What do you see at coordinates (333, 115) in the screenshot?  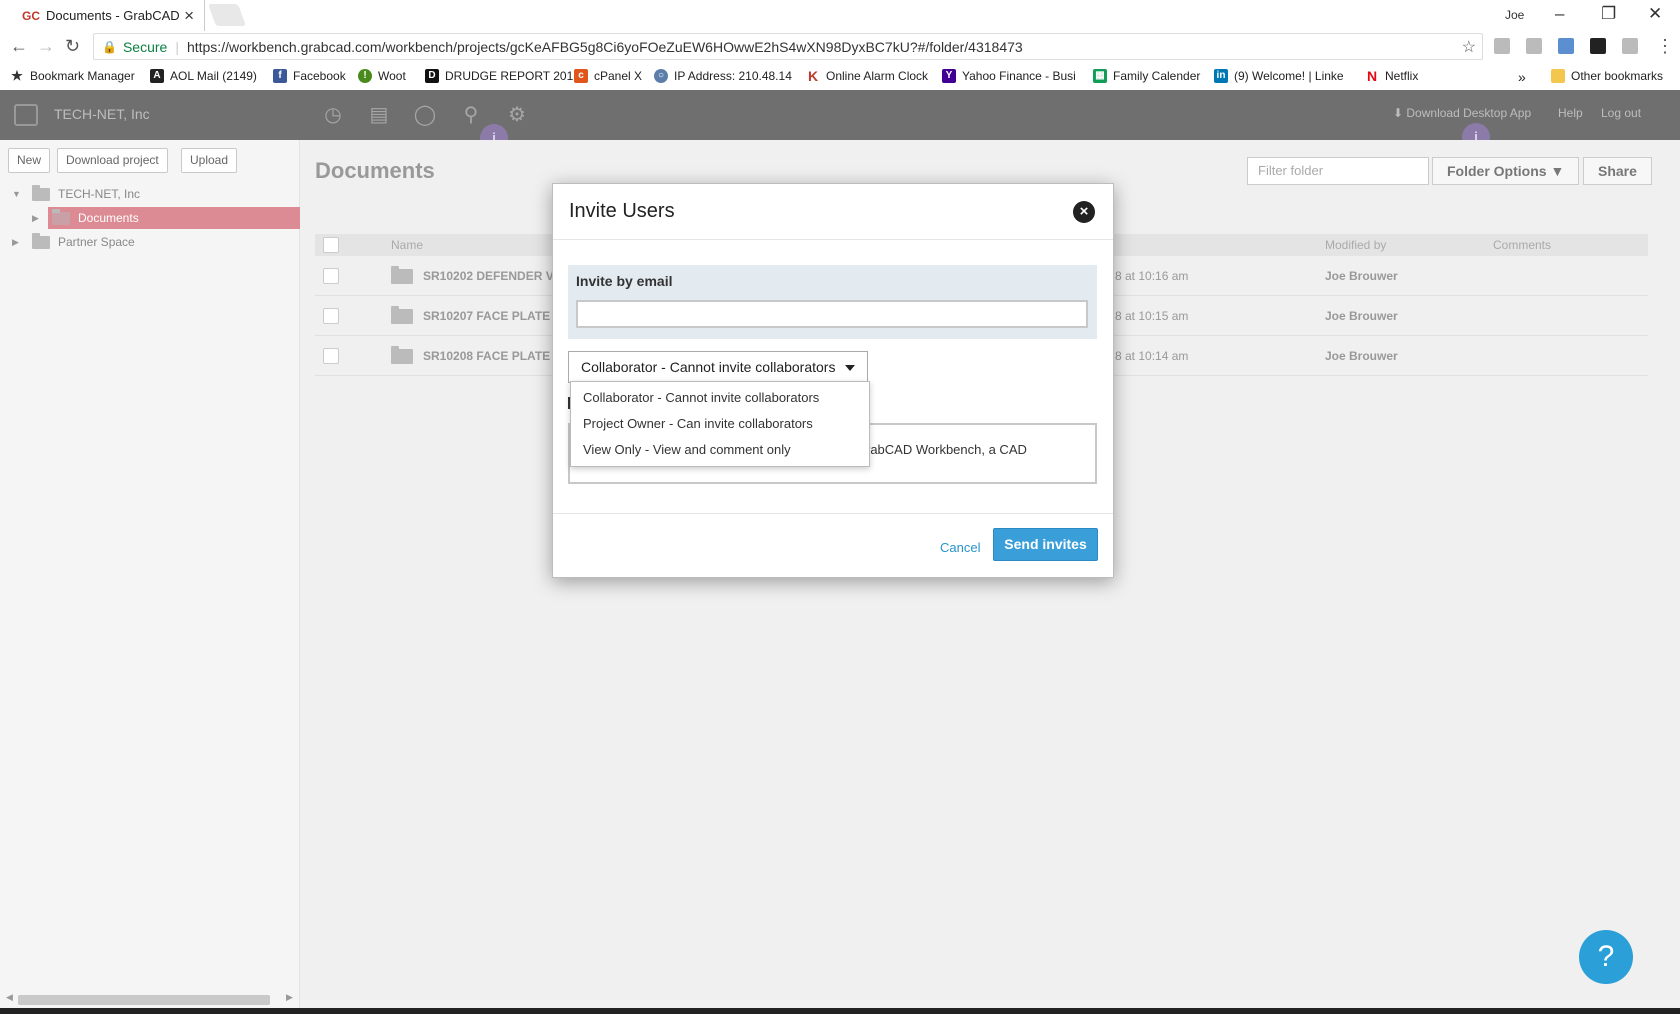 I see `clock-icon: ◷` at bounding box center [333, 115].